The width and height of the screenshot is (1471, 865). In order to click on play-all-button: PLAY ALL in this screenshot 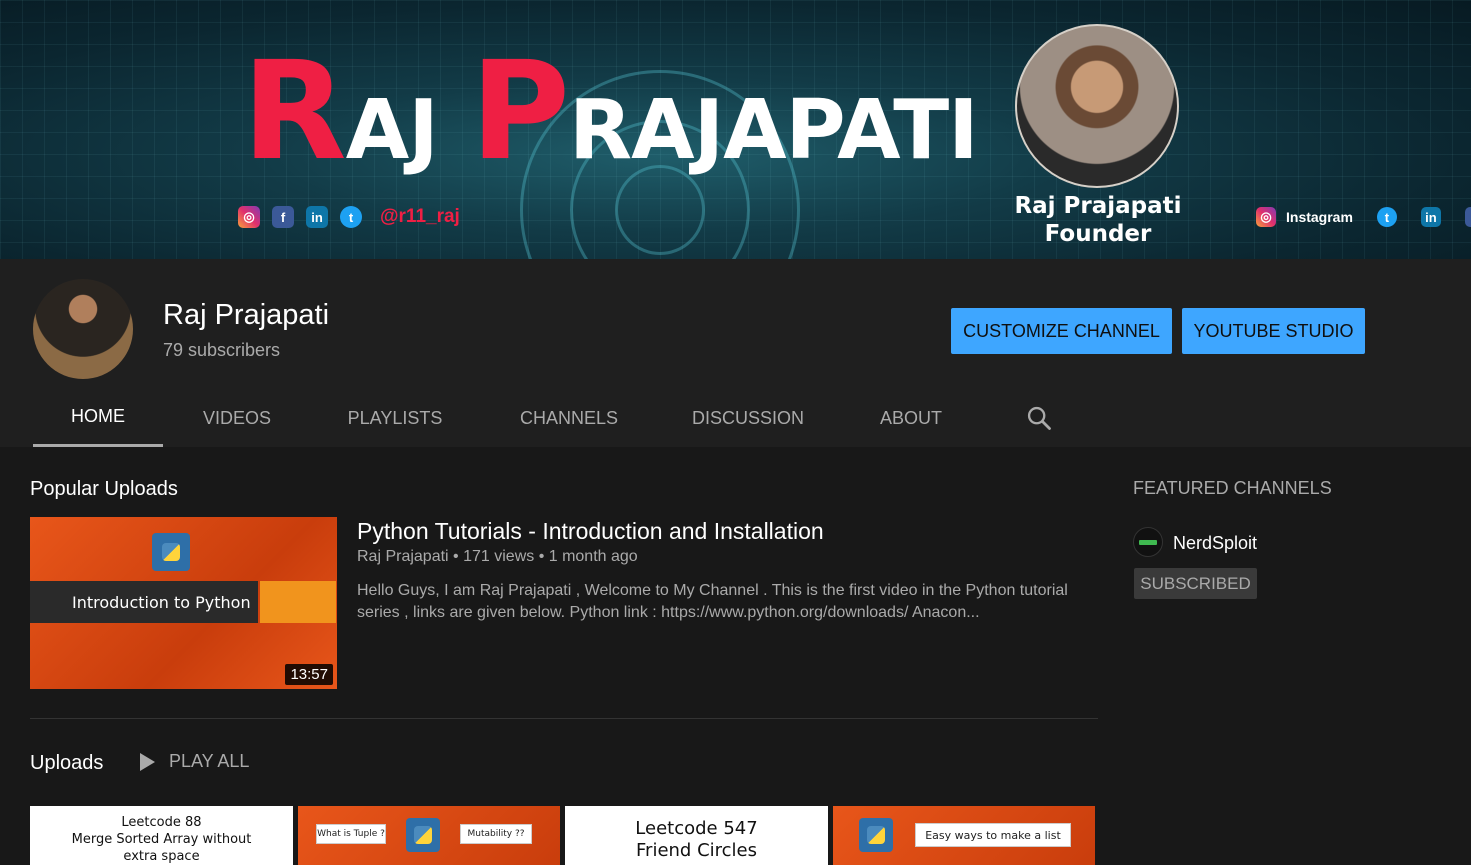, I will do `click(194, 761)`.